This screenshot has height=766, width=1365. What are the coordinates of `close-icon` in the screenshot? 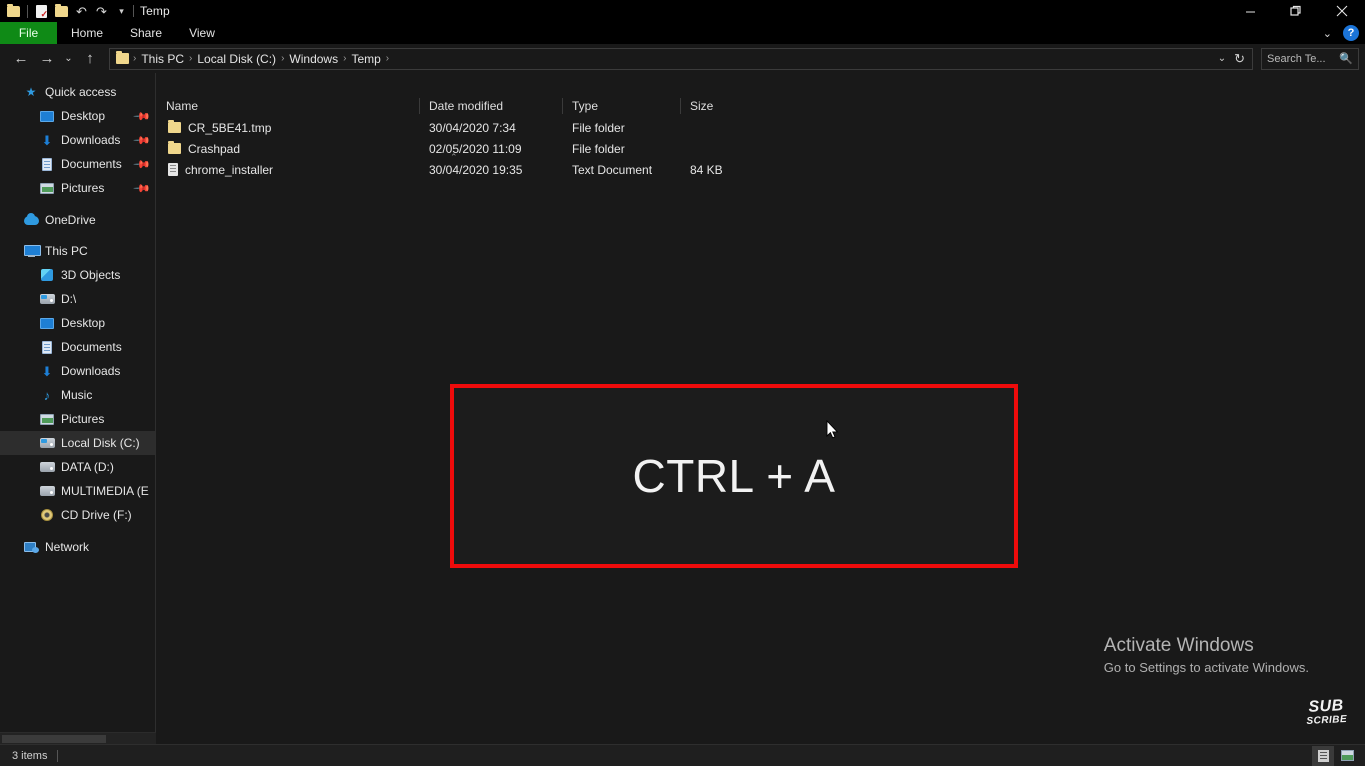 It's located at (1342, 11).